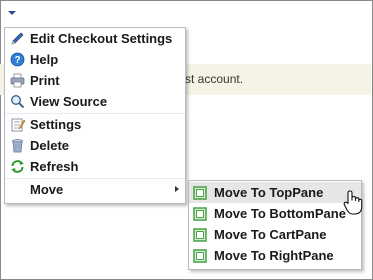 The image size is (373, 280). I want to click on printer-icon, so click(17, 80).